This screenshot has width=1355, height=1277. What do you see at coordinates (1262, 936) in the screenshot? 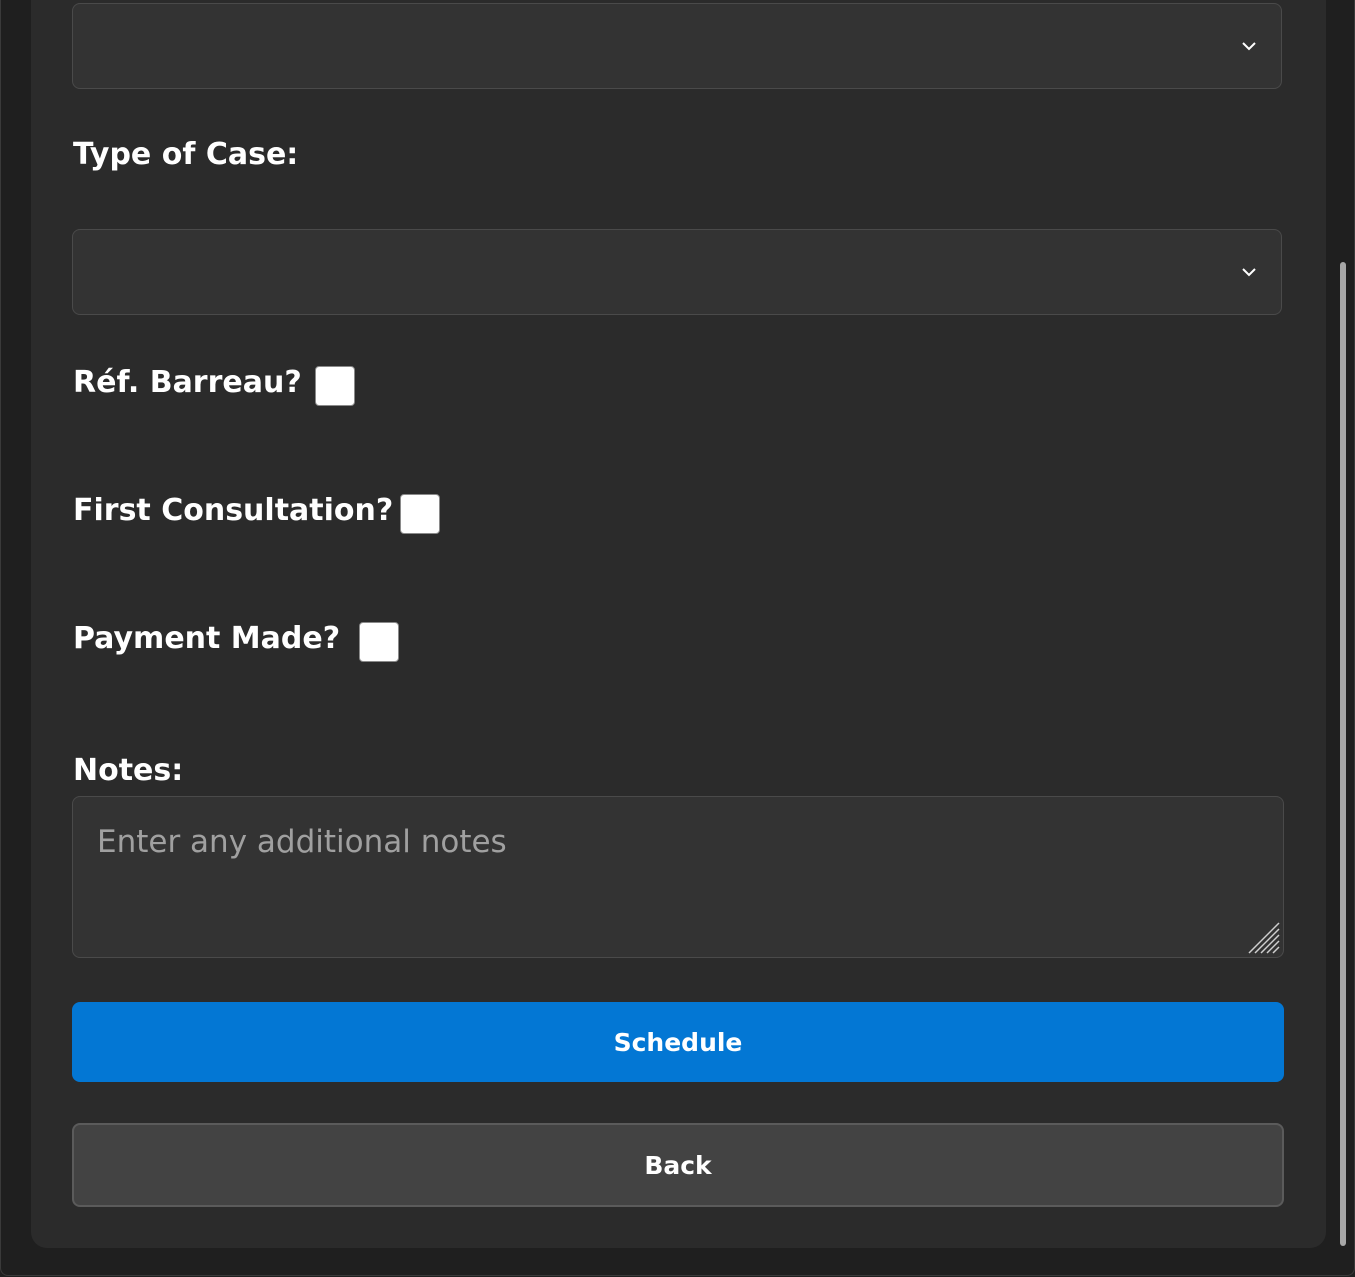
I see `resize-grip-icon` at bounding box center [1262, 936].